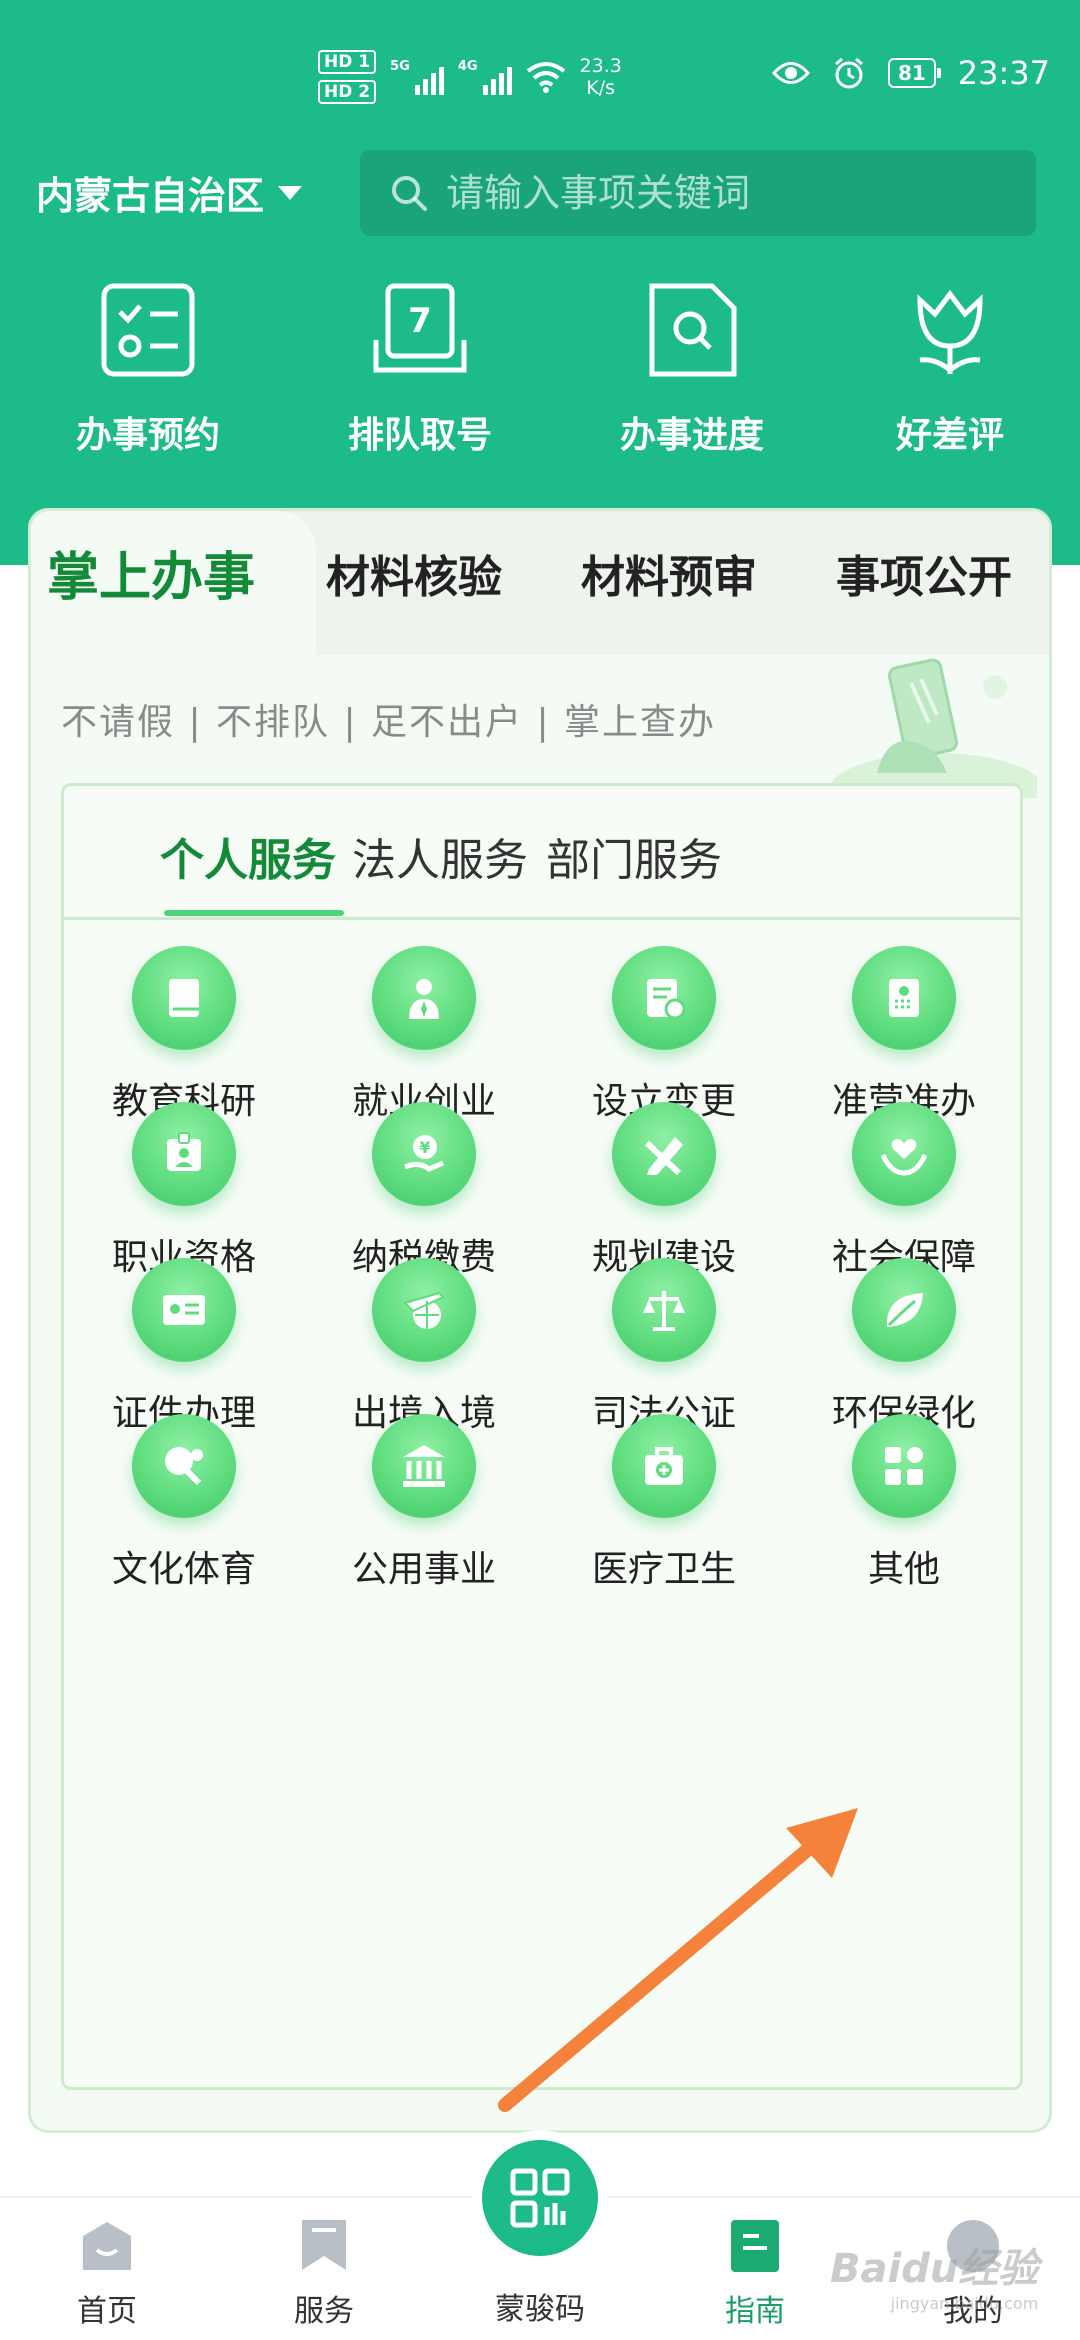 This screenshot has height=2340, width=1080. Describe the element at coordinates (664, 1154) in the screenshot. I see `pencil-ruler-icon` at that location.